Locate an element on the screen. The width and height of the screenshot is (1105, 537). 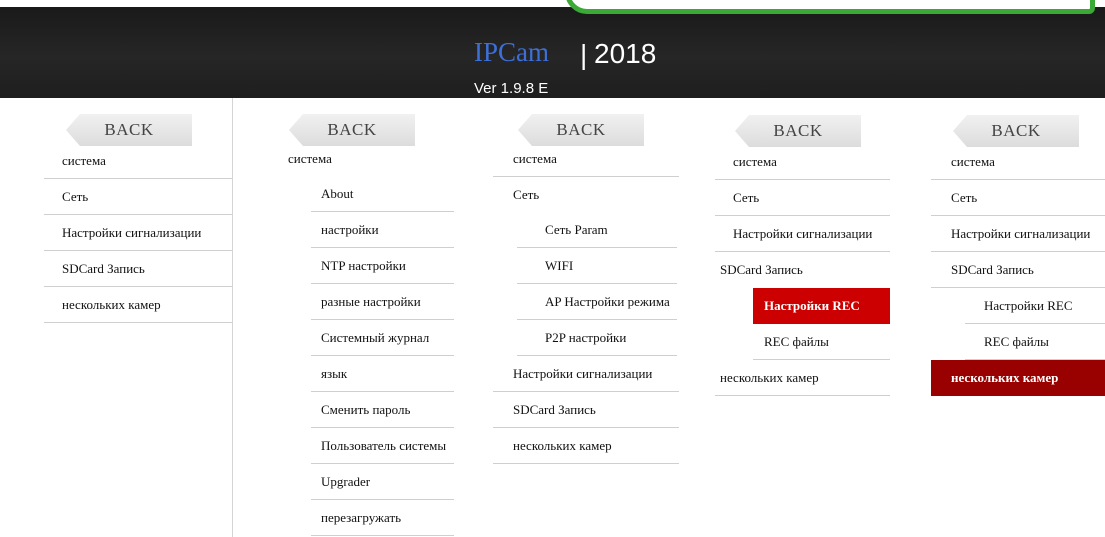
menu-item-ntp-settings: NTP настройки is located at coordinates (382, 266).